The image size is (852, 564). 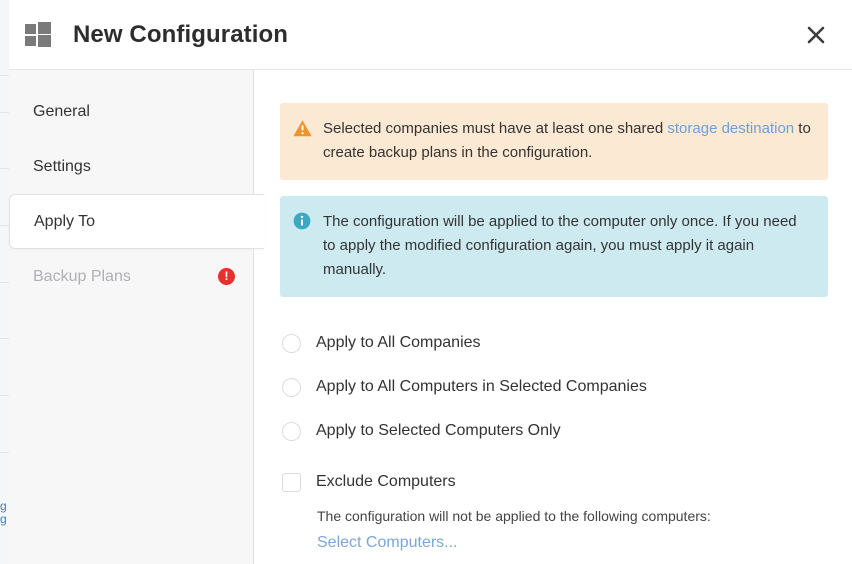 I want to click on sidebar-item-backup-plans: Backup Plans !, so click(x=131, y=276).